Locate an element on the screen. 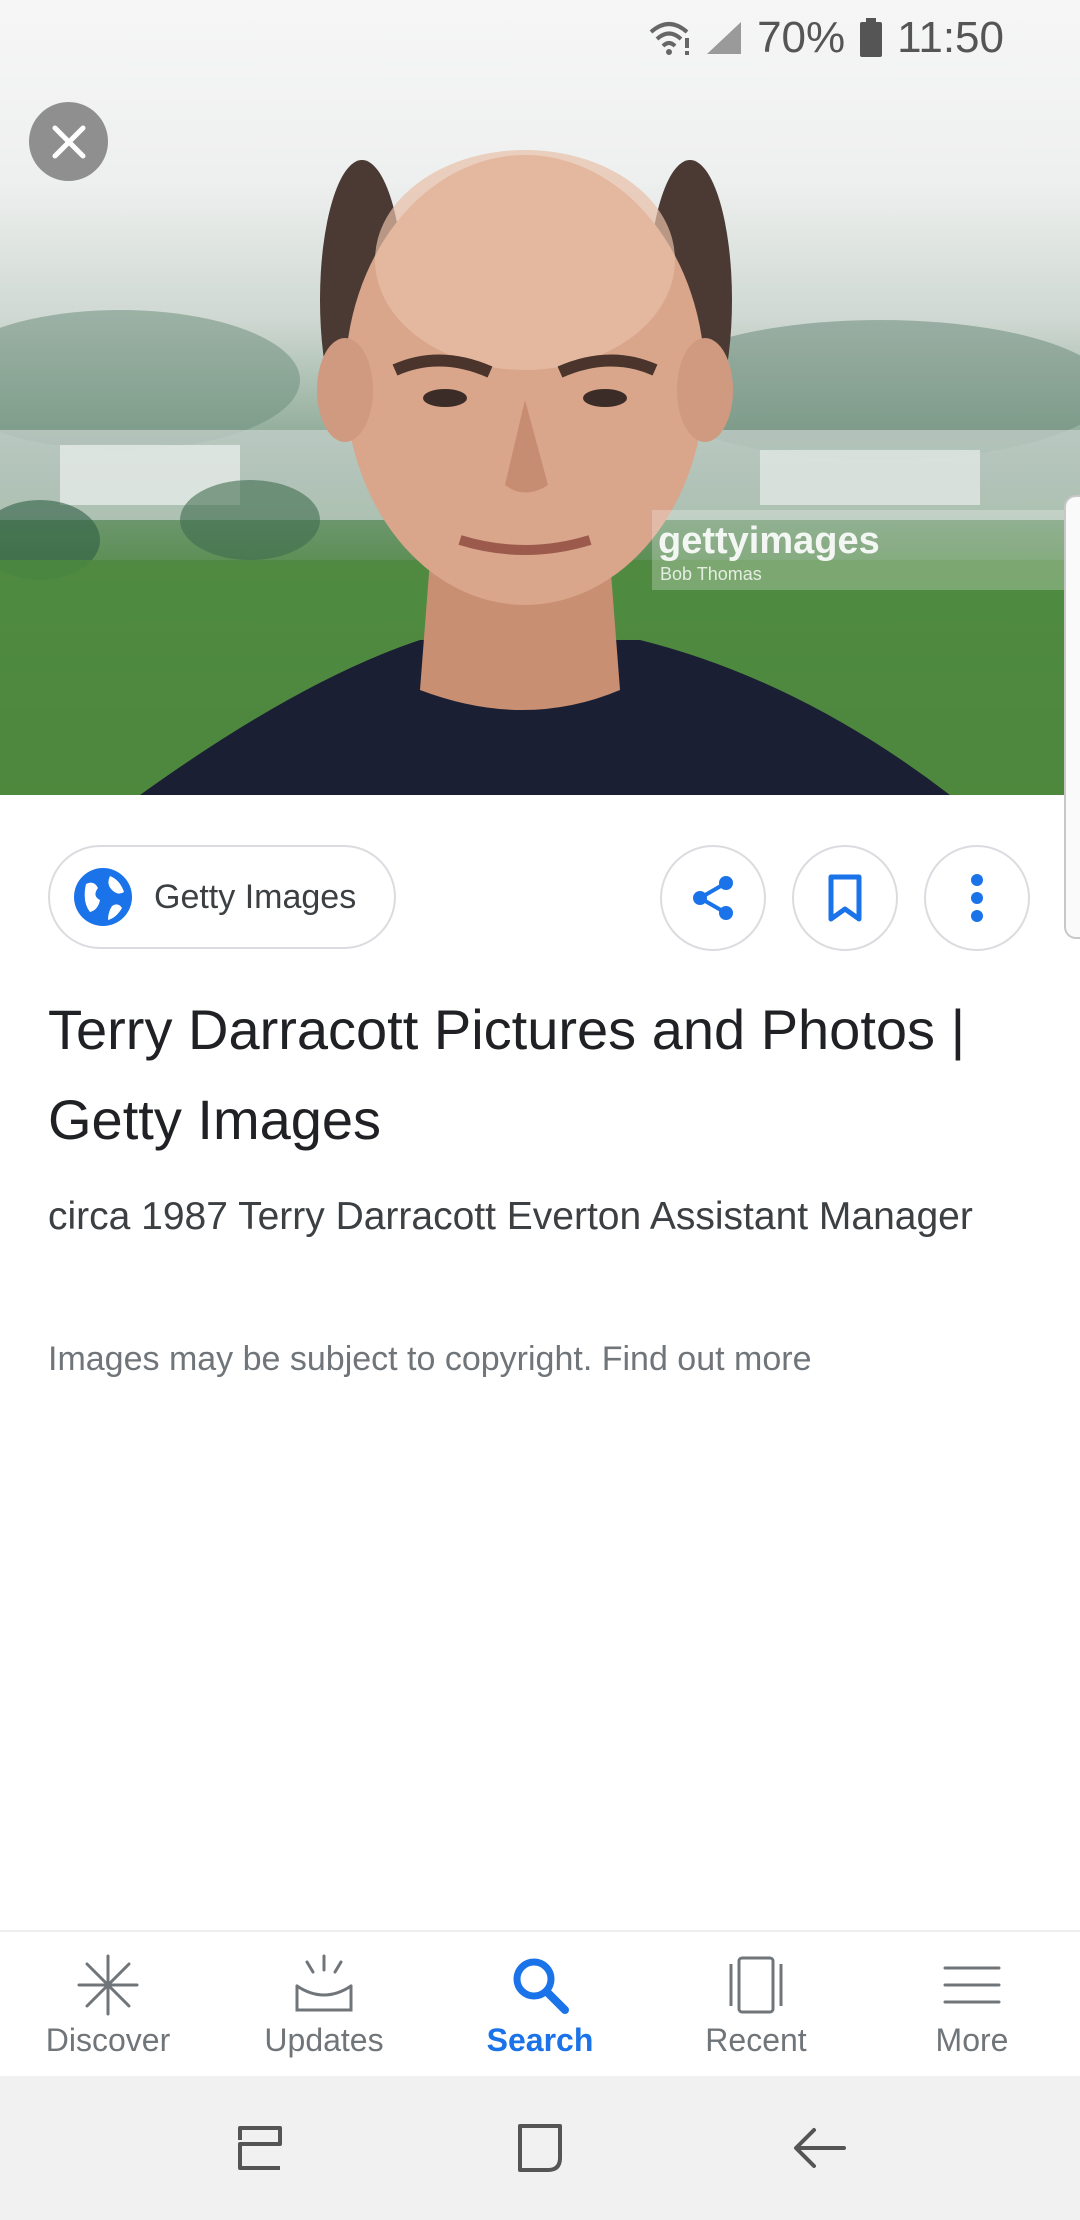 The image size is (1080, 2220). nav-search: Search is located at coordinates (540, 2004).